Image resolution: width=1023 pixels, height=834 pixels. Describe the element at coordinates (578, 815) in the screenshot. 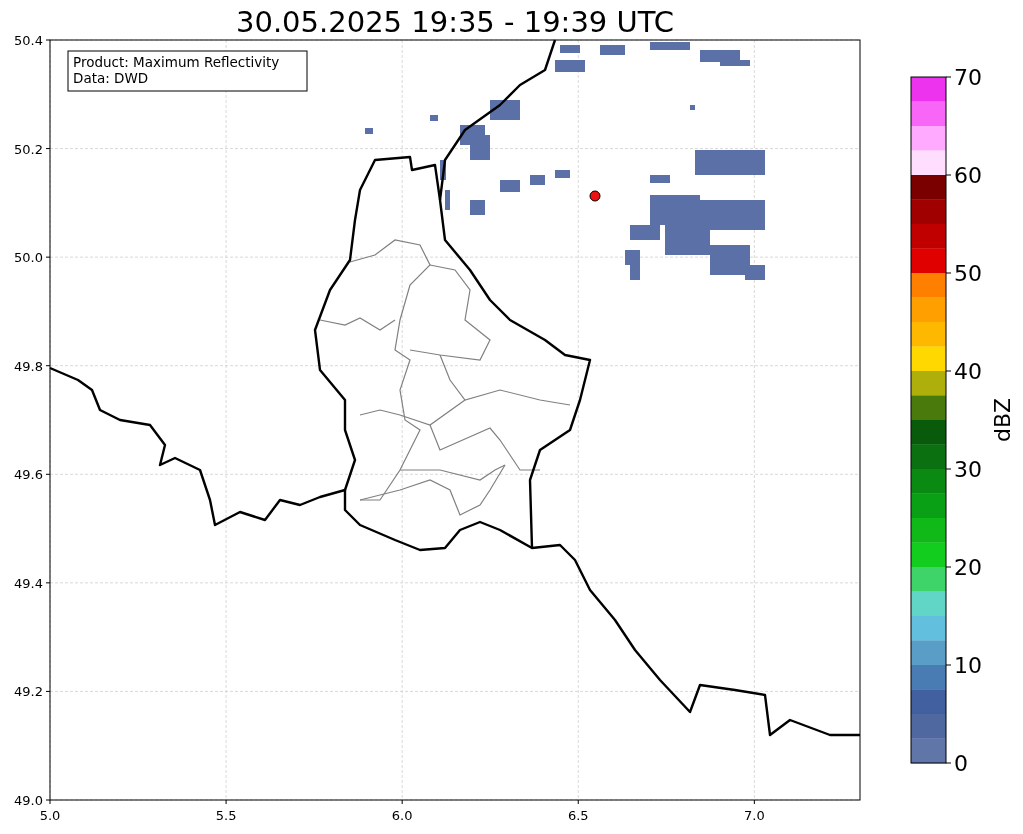

I see `x-tick-label: 6.5` at that location.